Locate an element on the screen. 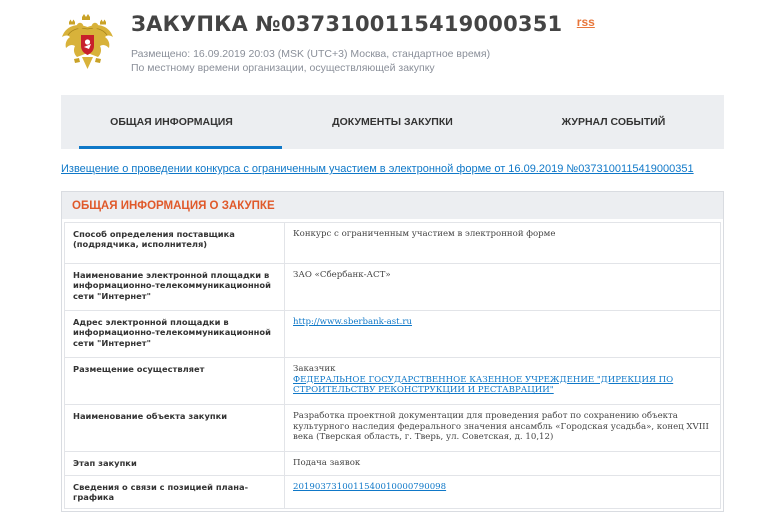 The width and height of the screenshot is (768, 512). section-header: Общая информация о закупке is located at coordinates (392, 205).